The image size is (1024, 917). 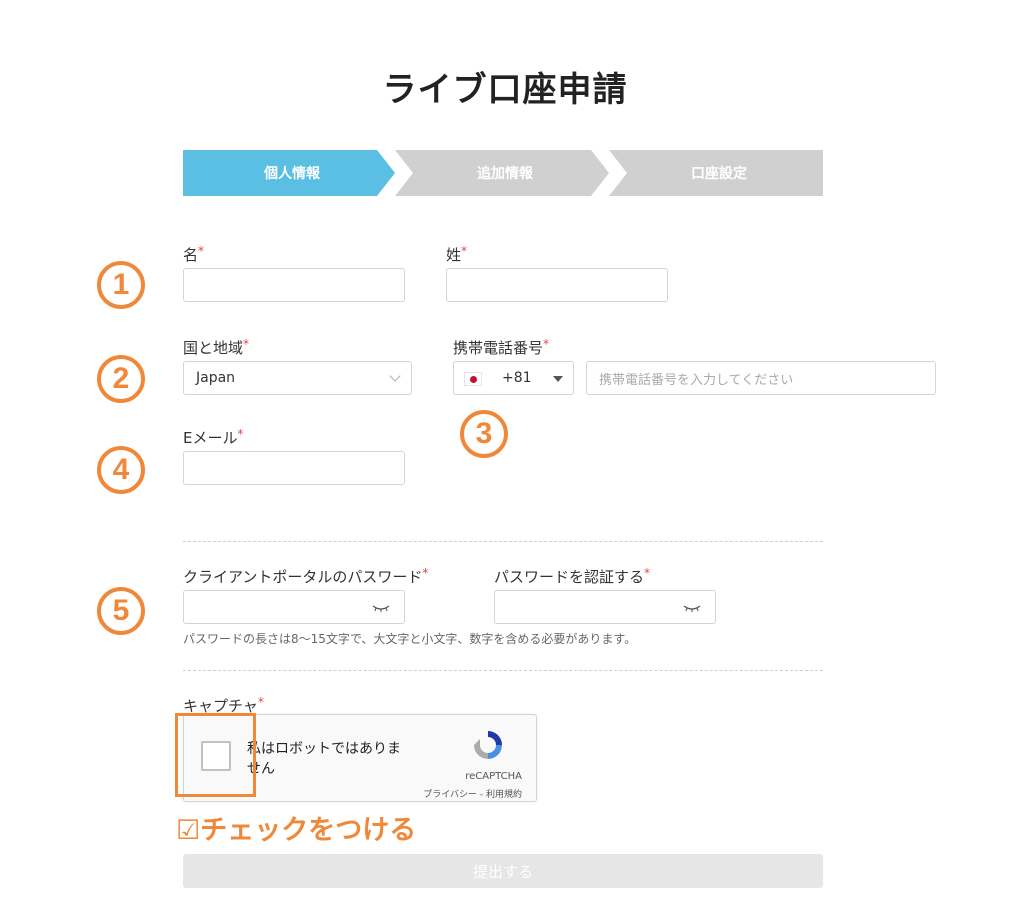 I want to click on label-text: パスワードを認証する, so click(x=569, y=577).